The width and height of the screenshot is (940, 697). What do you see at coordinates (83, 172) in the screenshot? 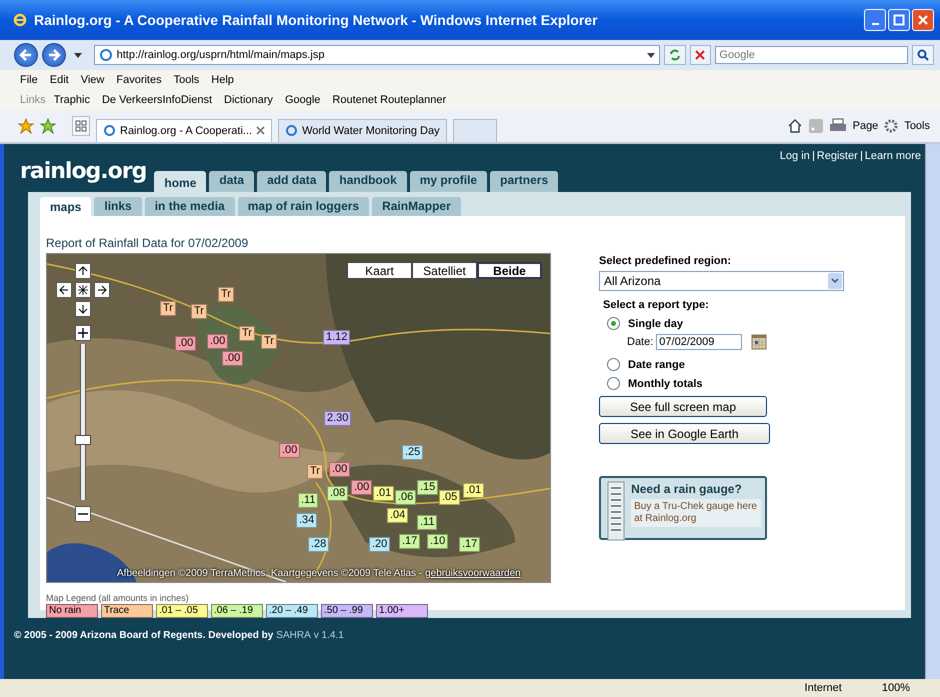
I see `site-logo: rainlog.org` at bounding box center [83, 172].